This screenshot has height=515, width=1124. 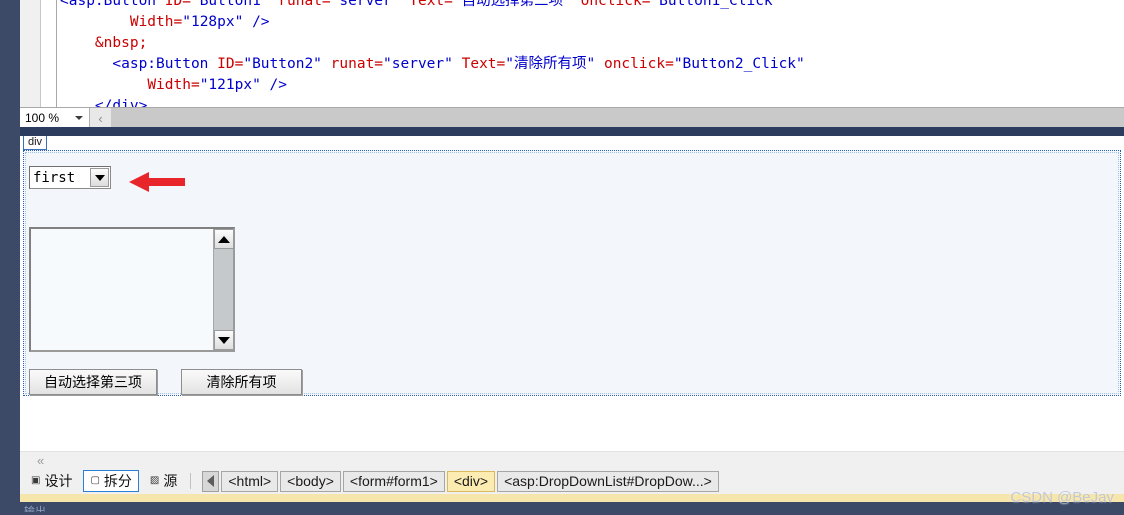 What do you see at coordinates (58, 481) in the screenshot?
I see `tab-design-label: 设计` at bounding box center [58, 481].